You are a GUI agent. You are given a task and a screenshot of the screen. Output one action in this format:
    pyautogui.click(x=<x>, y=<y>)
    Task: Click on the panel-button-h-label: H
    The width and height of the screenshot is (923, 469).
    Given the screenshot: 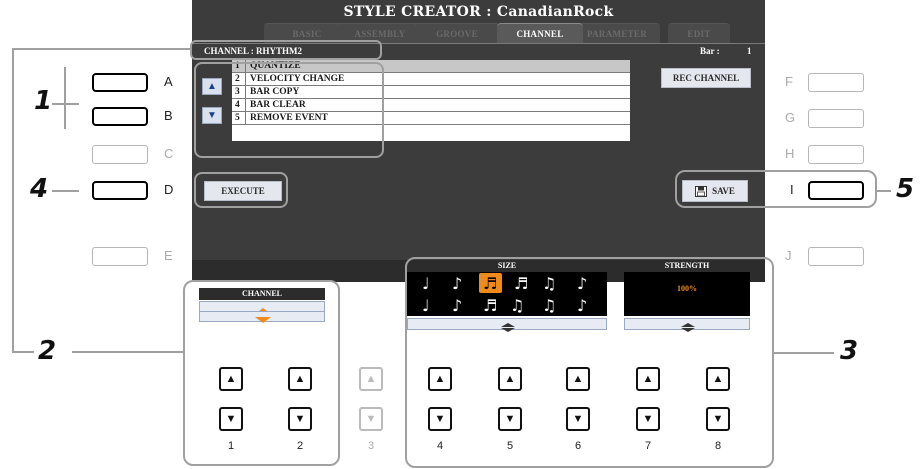 What is the action you would take?
    pyautogui.click(x=790, y=153)
    